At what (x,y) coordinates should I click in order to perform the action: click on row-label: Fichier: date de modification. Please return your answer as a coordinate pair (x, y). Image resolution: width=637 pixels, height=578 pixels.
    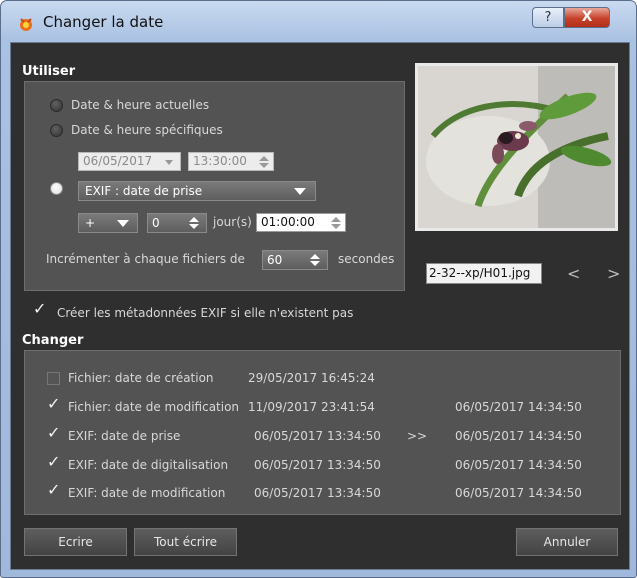
    Looking at the image, I should click on (154, 407).